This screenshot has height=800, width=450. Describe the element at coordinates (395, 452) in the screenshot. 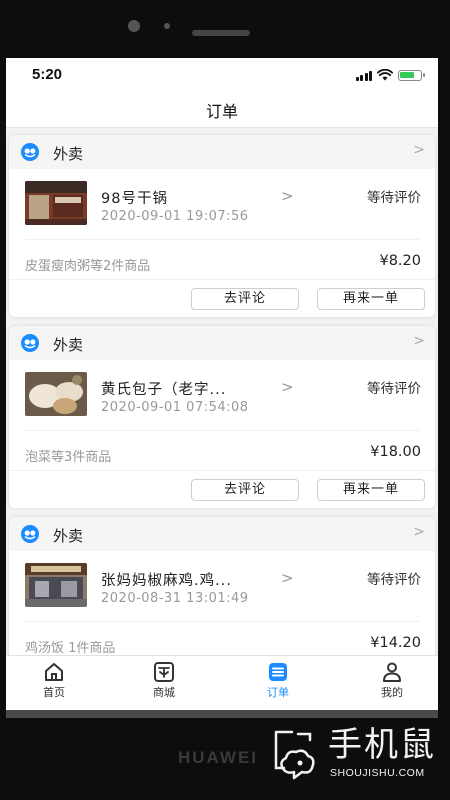

I see `order-price: ¥18.00` at that location.